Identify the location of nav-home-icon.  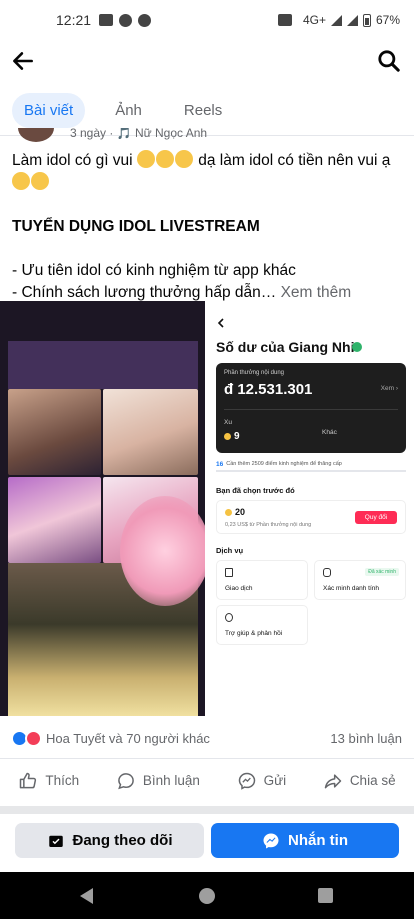
(207, 896).